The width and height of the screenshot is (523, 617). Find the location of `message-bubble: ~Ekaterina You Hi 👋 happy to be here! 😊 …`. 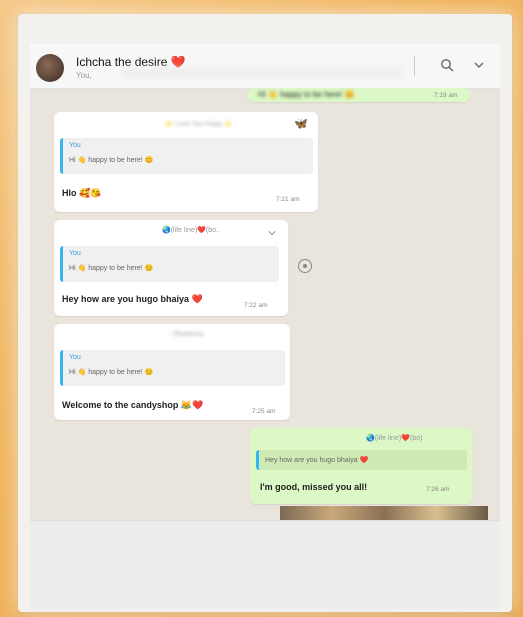

message-bubble: ~Ekaterina You Hi 👋 happy to be here! 😊 … is located at coordinates (172, 372).